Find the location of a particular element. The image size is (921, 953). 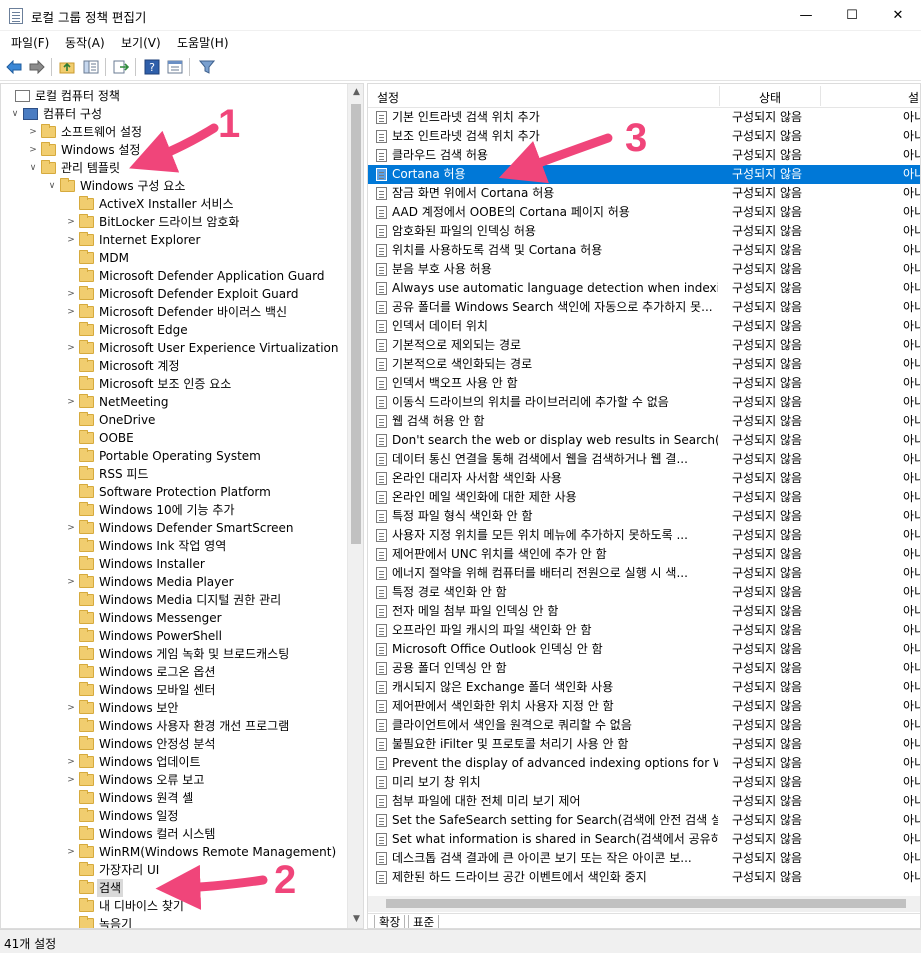

setting-row: 기본적으로 색인화되는 경로 구성되지 않음 아니 is located at coordinates (644, 364).